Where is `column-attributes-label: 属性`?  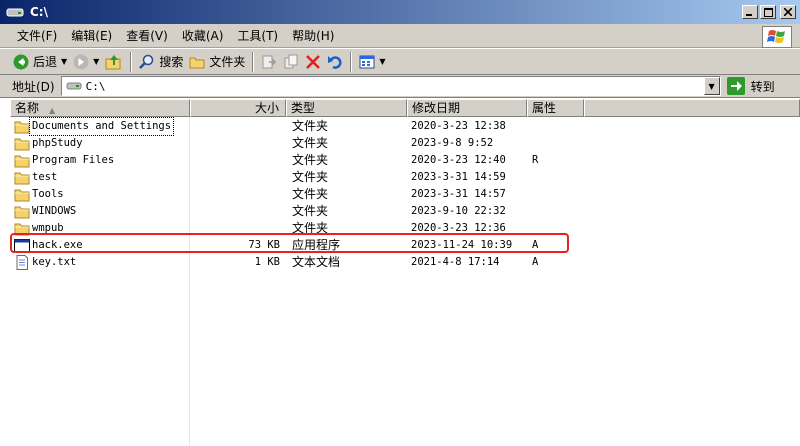
column-attributes-label: 属性 is located at coordinates (544, 108).